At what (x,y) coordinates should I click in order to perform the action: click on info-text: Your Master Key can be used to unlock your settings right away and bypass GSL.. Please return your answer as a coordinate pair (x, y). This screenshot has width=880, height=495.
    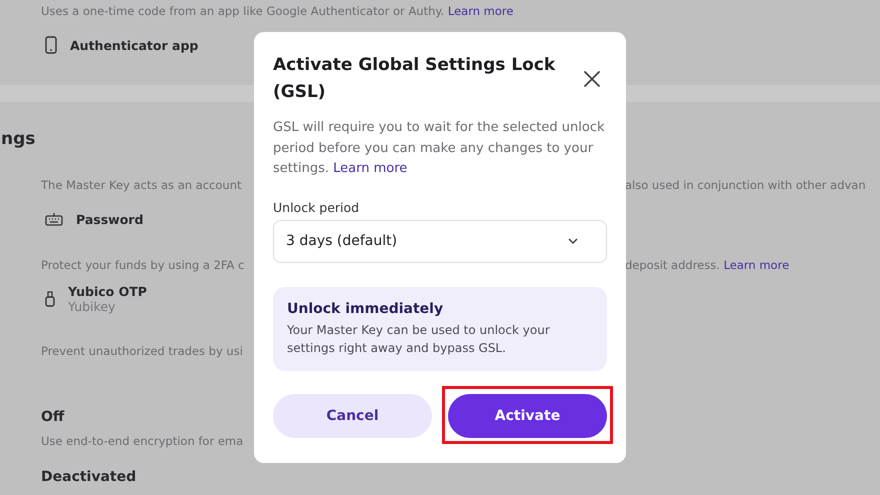
    Looking at the image, I should click on (419, 339).